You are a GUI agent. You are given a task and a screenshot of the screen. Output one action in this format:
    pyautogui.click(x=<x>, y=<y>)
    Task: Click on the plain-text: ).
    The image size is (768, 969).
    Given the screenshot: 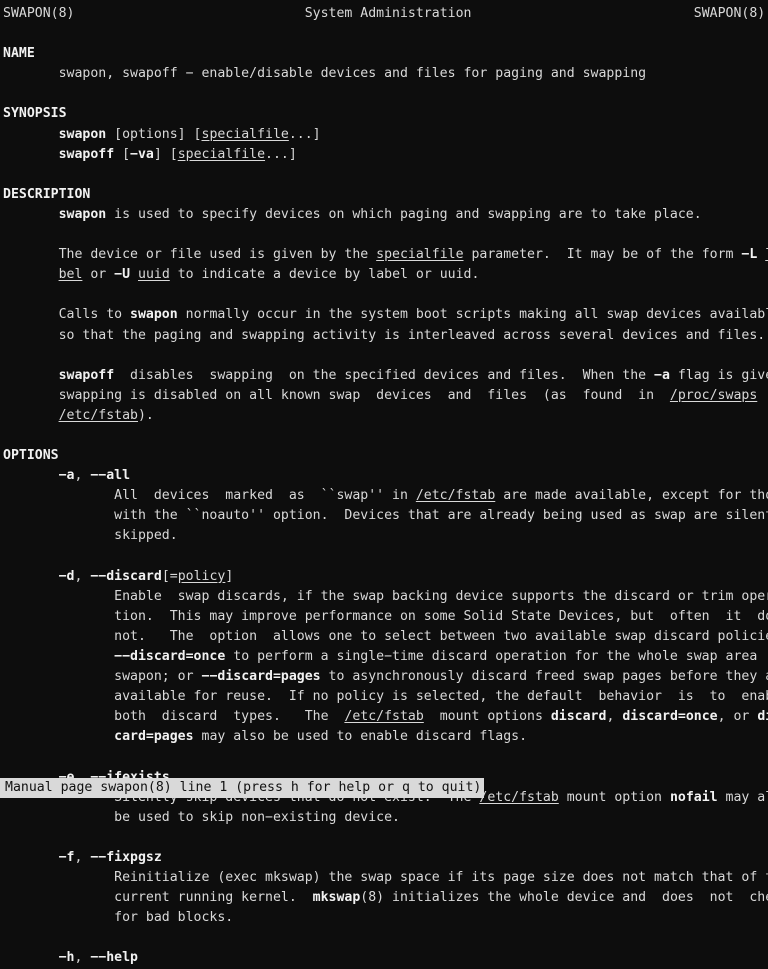 What is the action you would take?
    pyautogui.click(x=145, y=415)
    